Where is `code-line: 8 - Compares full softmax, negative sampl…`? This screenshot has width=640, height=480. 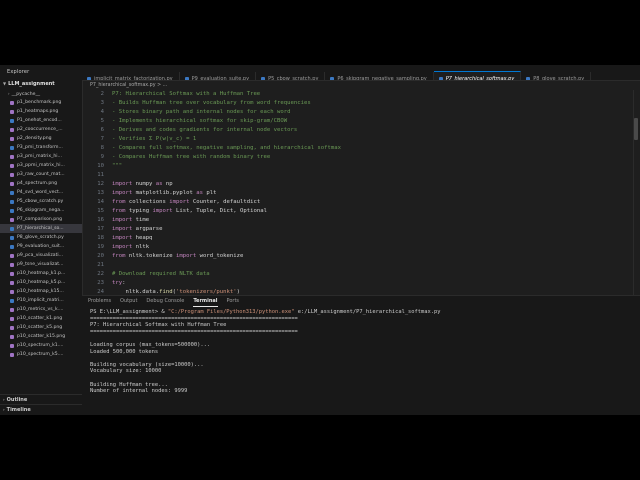
code-line: 8 - Compares full softmax, negative sampl… is located at coordinates (361, 148).